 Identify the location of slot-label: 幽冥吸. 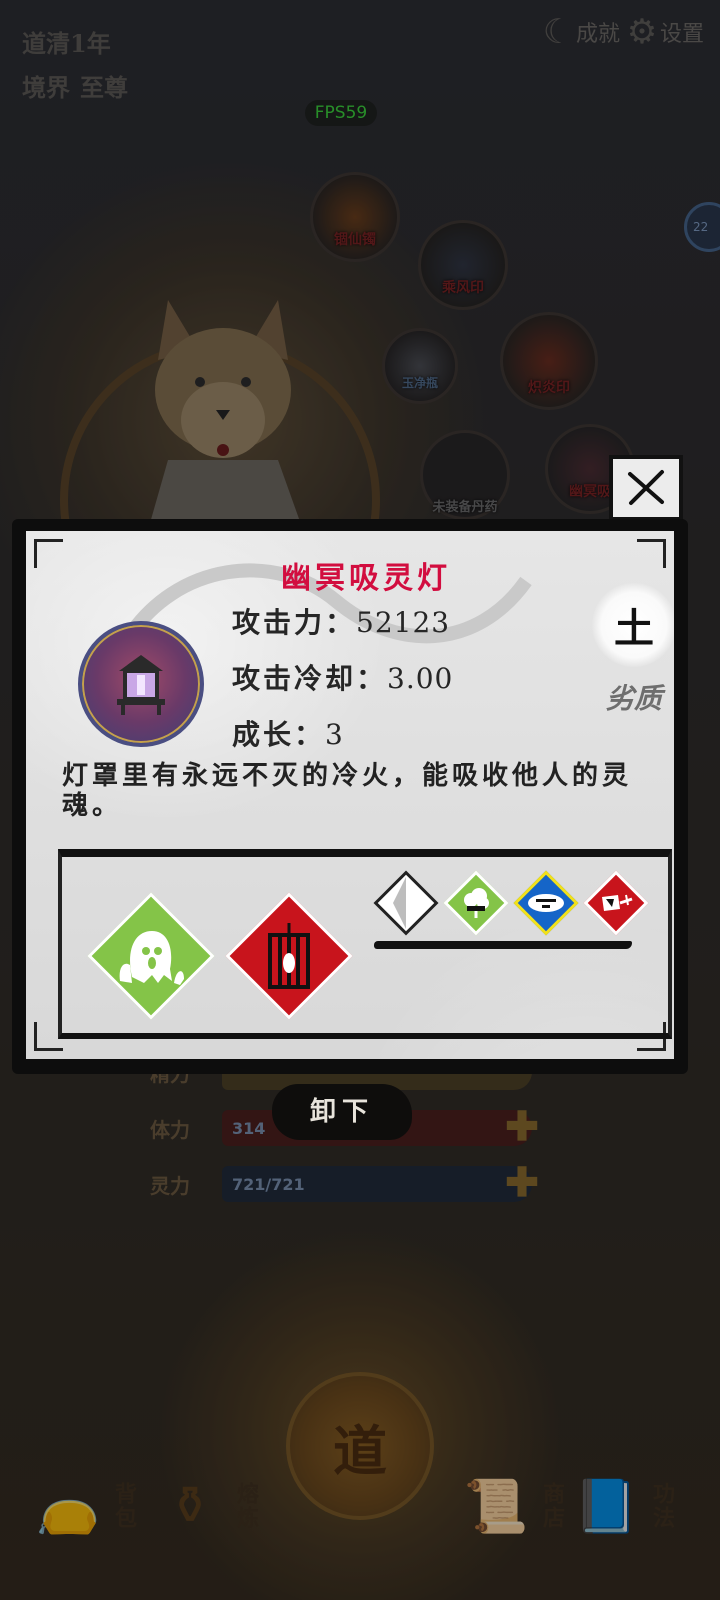
(590, 492).